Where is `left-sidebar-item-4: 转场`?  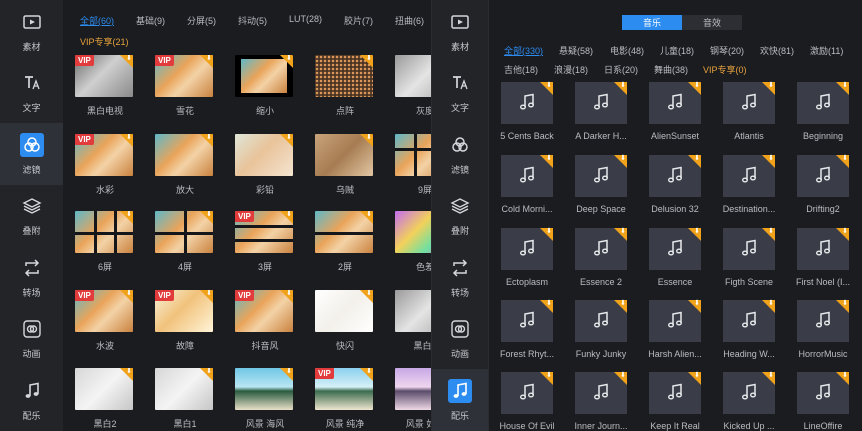 left-sidebar-item-4: 转场 is located at coordinates (31, 277).